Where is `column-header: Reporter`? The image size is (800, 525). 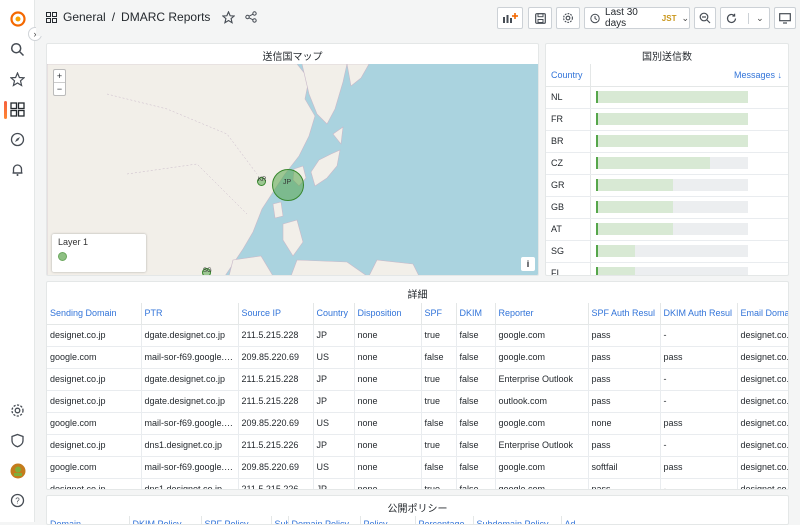
column-header: Reporter is located at coordinates (542, 314).